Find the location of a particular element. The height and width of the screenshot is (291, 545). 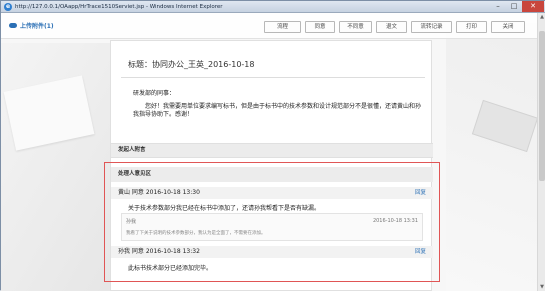

opinion-header-text: 黄山 同意 2016-10-18 13:30 is located at coordinates (159, 192).